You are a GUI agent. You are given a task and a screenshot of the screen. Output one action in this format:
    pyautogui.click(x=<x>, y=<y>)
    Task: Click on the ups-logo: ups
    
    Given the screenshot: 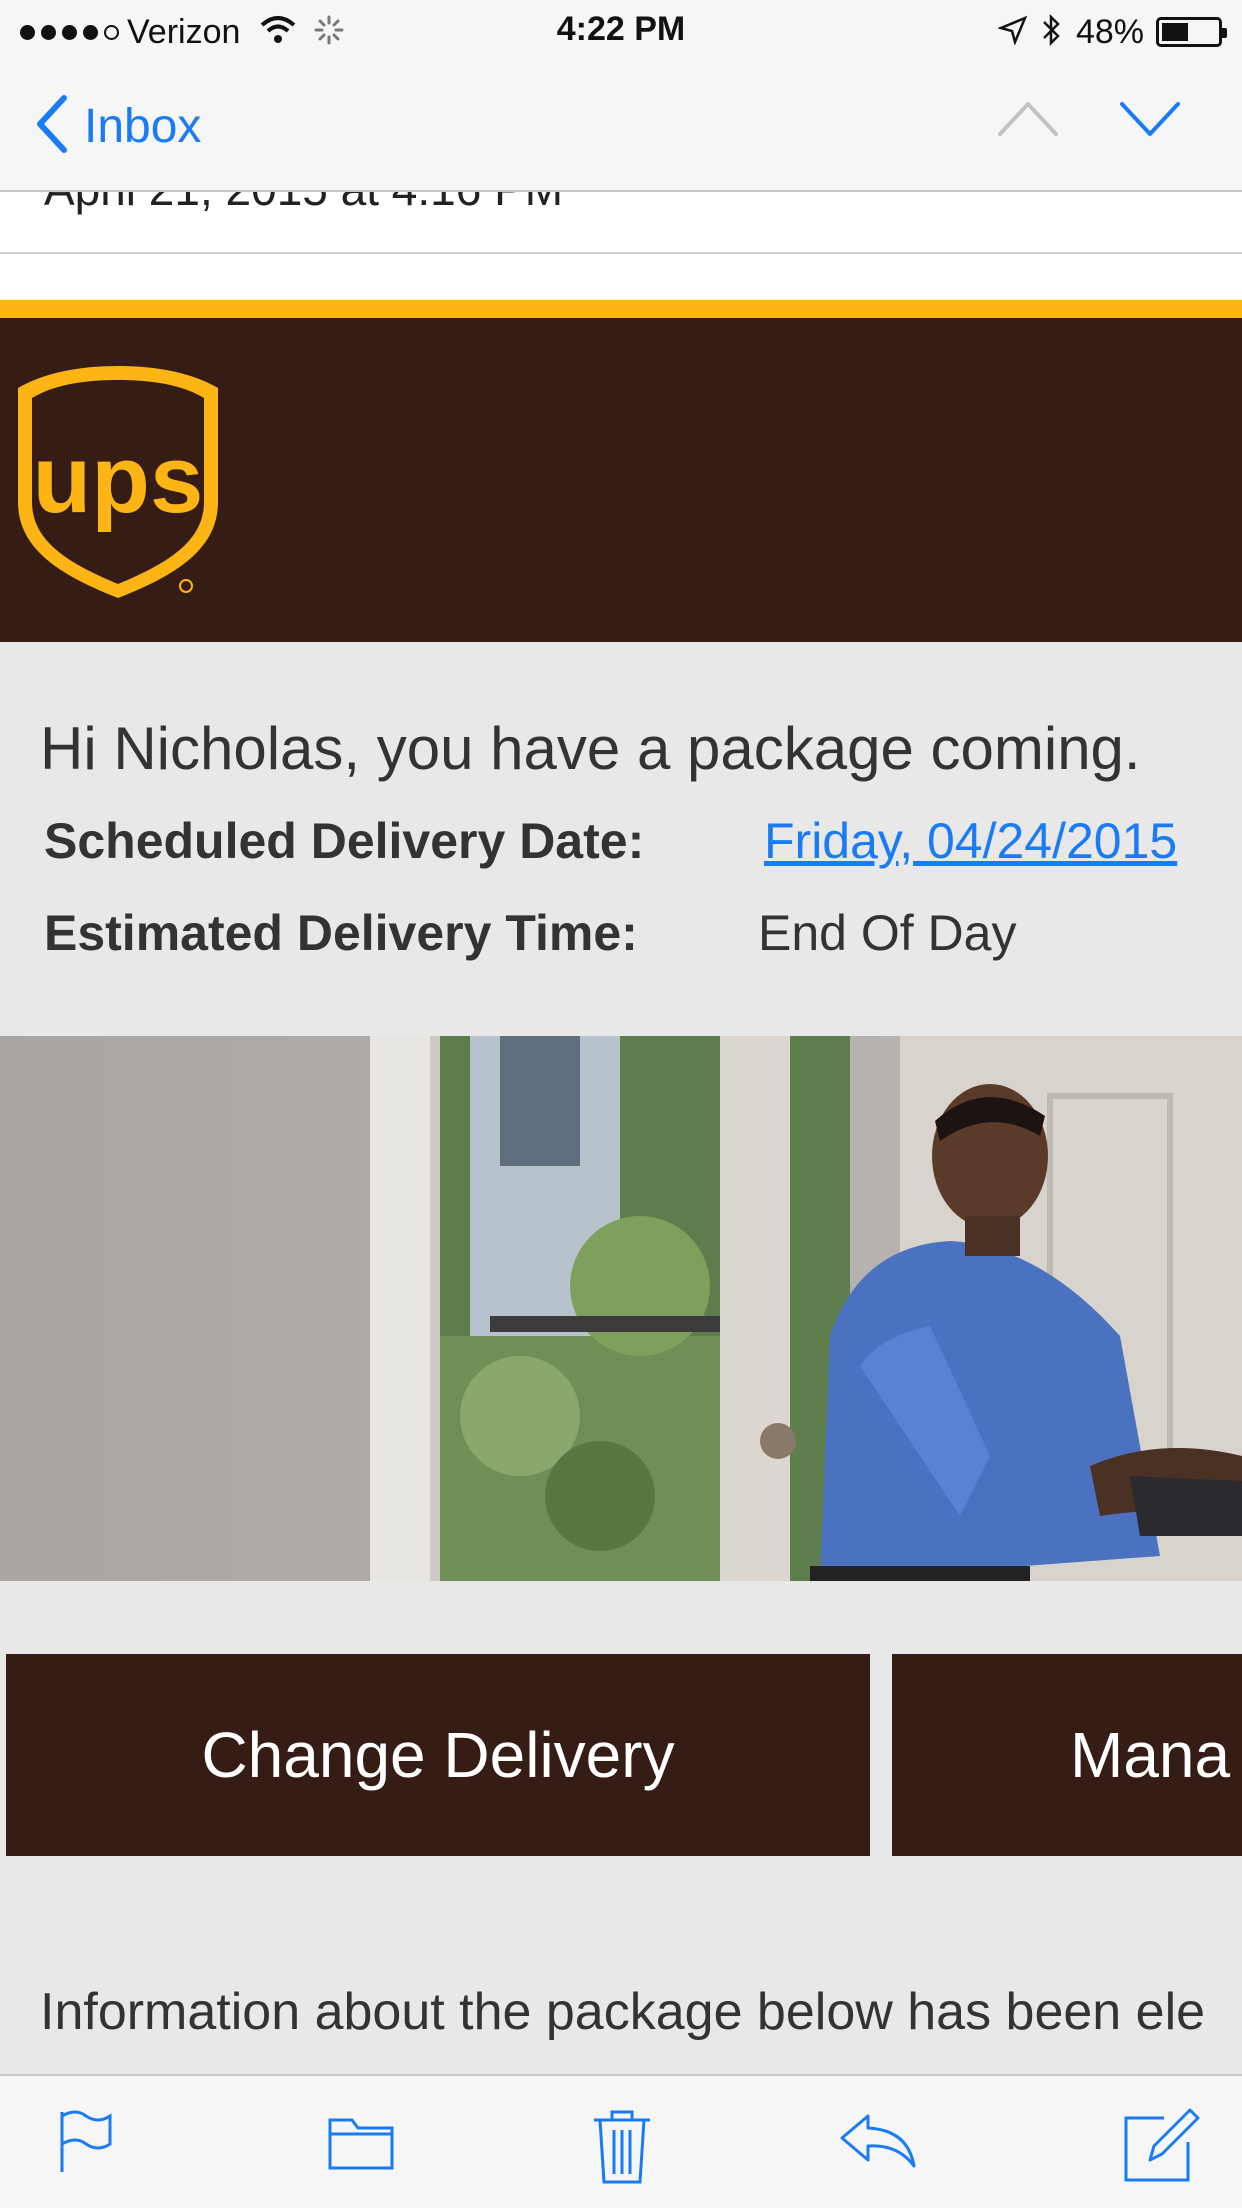 What is the action you would take?
    pyautogui.click(x=118, y=484)
    